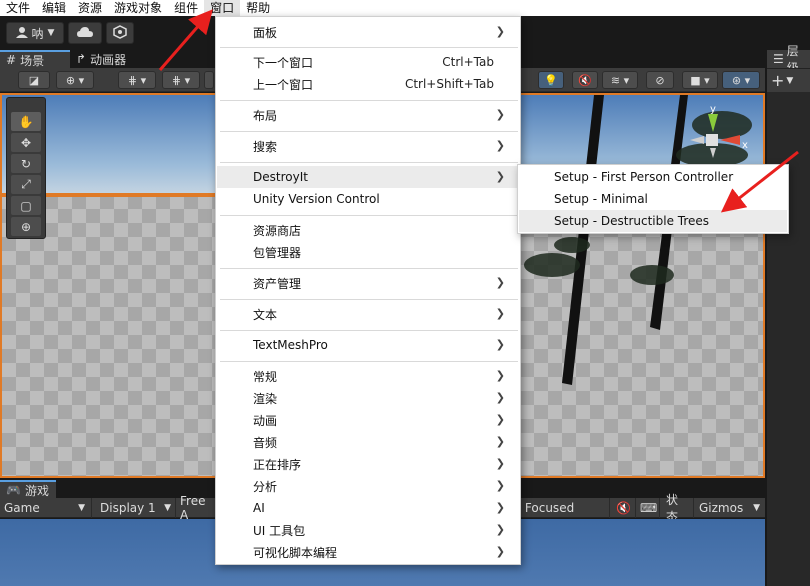  What do you see at coordinates (713, 123) in the screenshot?
I see `gizmo-y-cone` at bounding box center [713, 123].